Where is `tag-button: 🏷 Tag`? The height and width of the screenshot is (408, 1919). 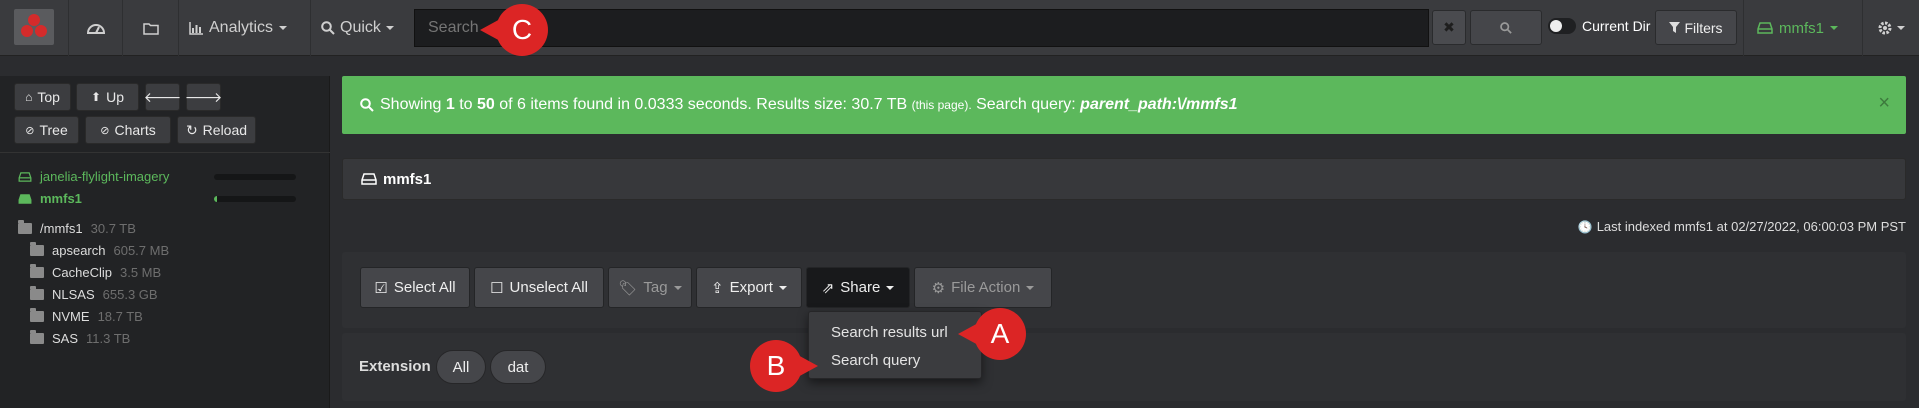 tag-button: 🏷 Tag is located at coordinates (650, 287).